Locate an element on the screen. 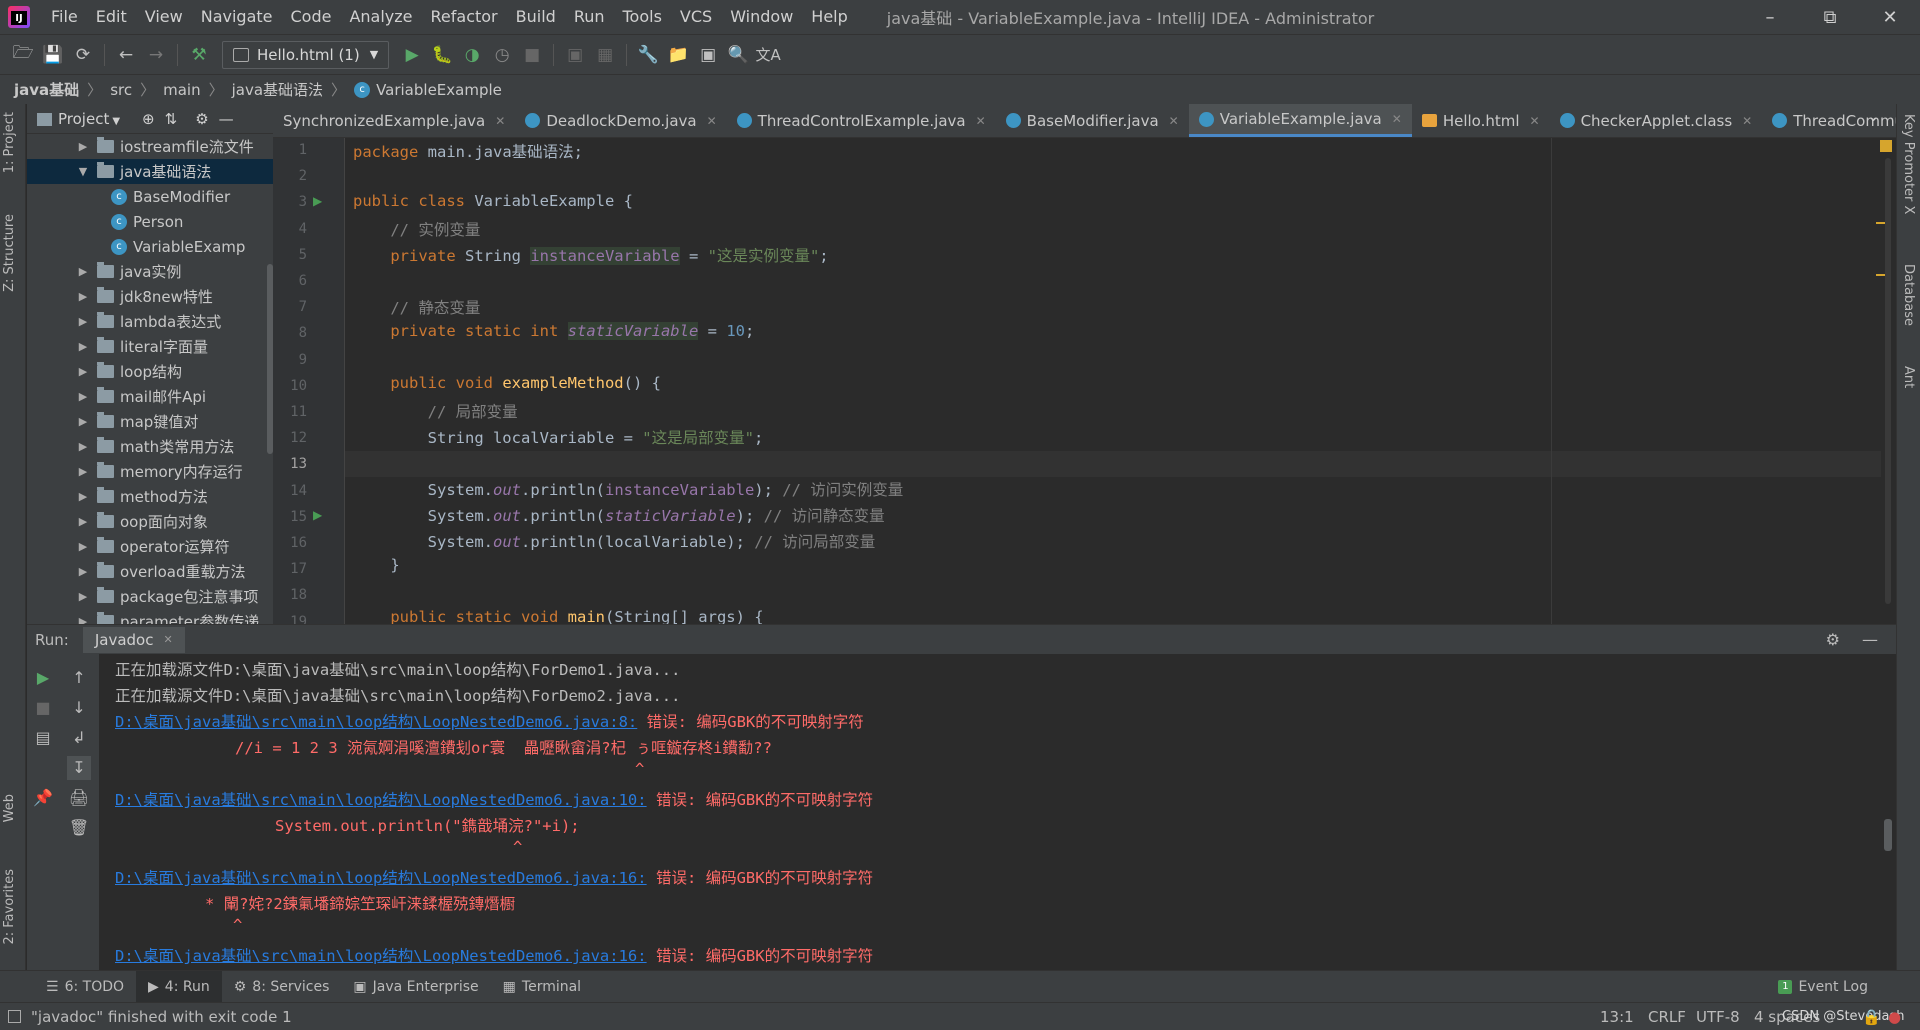 Image resolution: width=1920 pixels, height=1030 pixels. run-tool-tab: ▶ 4: Run is located at coordinates (179, 986).